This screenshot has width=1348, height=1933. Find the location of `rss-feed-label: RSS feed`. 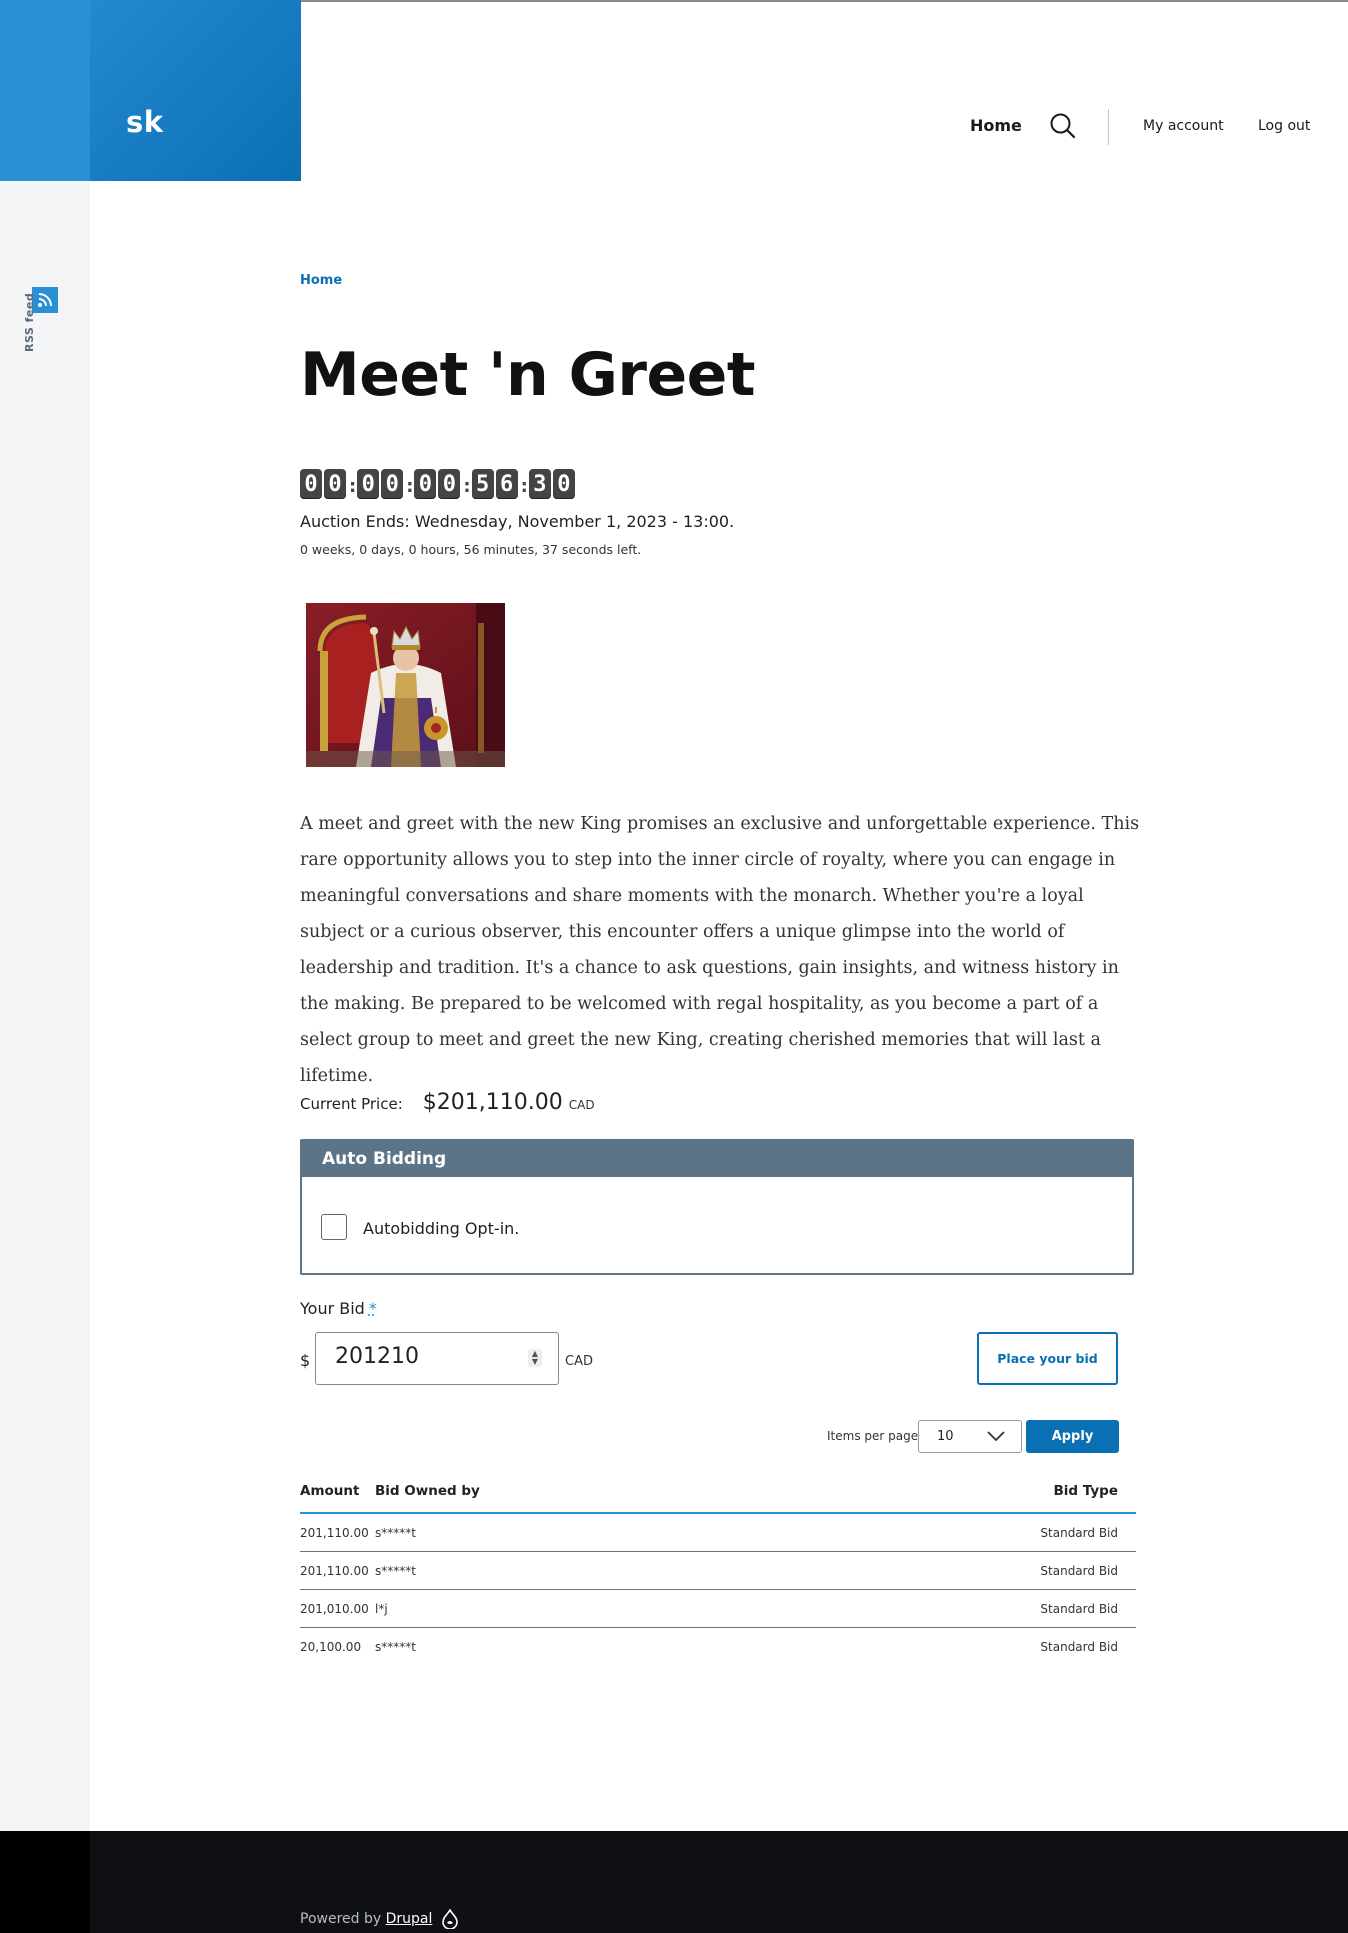

rss-feed-label: RSS feed is located at coordinates (29, 322).